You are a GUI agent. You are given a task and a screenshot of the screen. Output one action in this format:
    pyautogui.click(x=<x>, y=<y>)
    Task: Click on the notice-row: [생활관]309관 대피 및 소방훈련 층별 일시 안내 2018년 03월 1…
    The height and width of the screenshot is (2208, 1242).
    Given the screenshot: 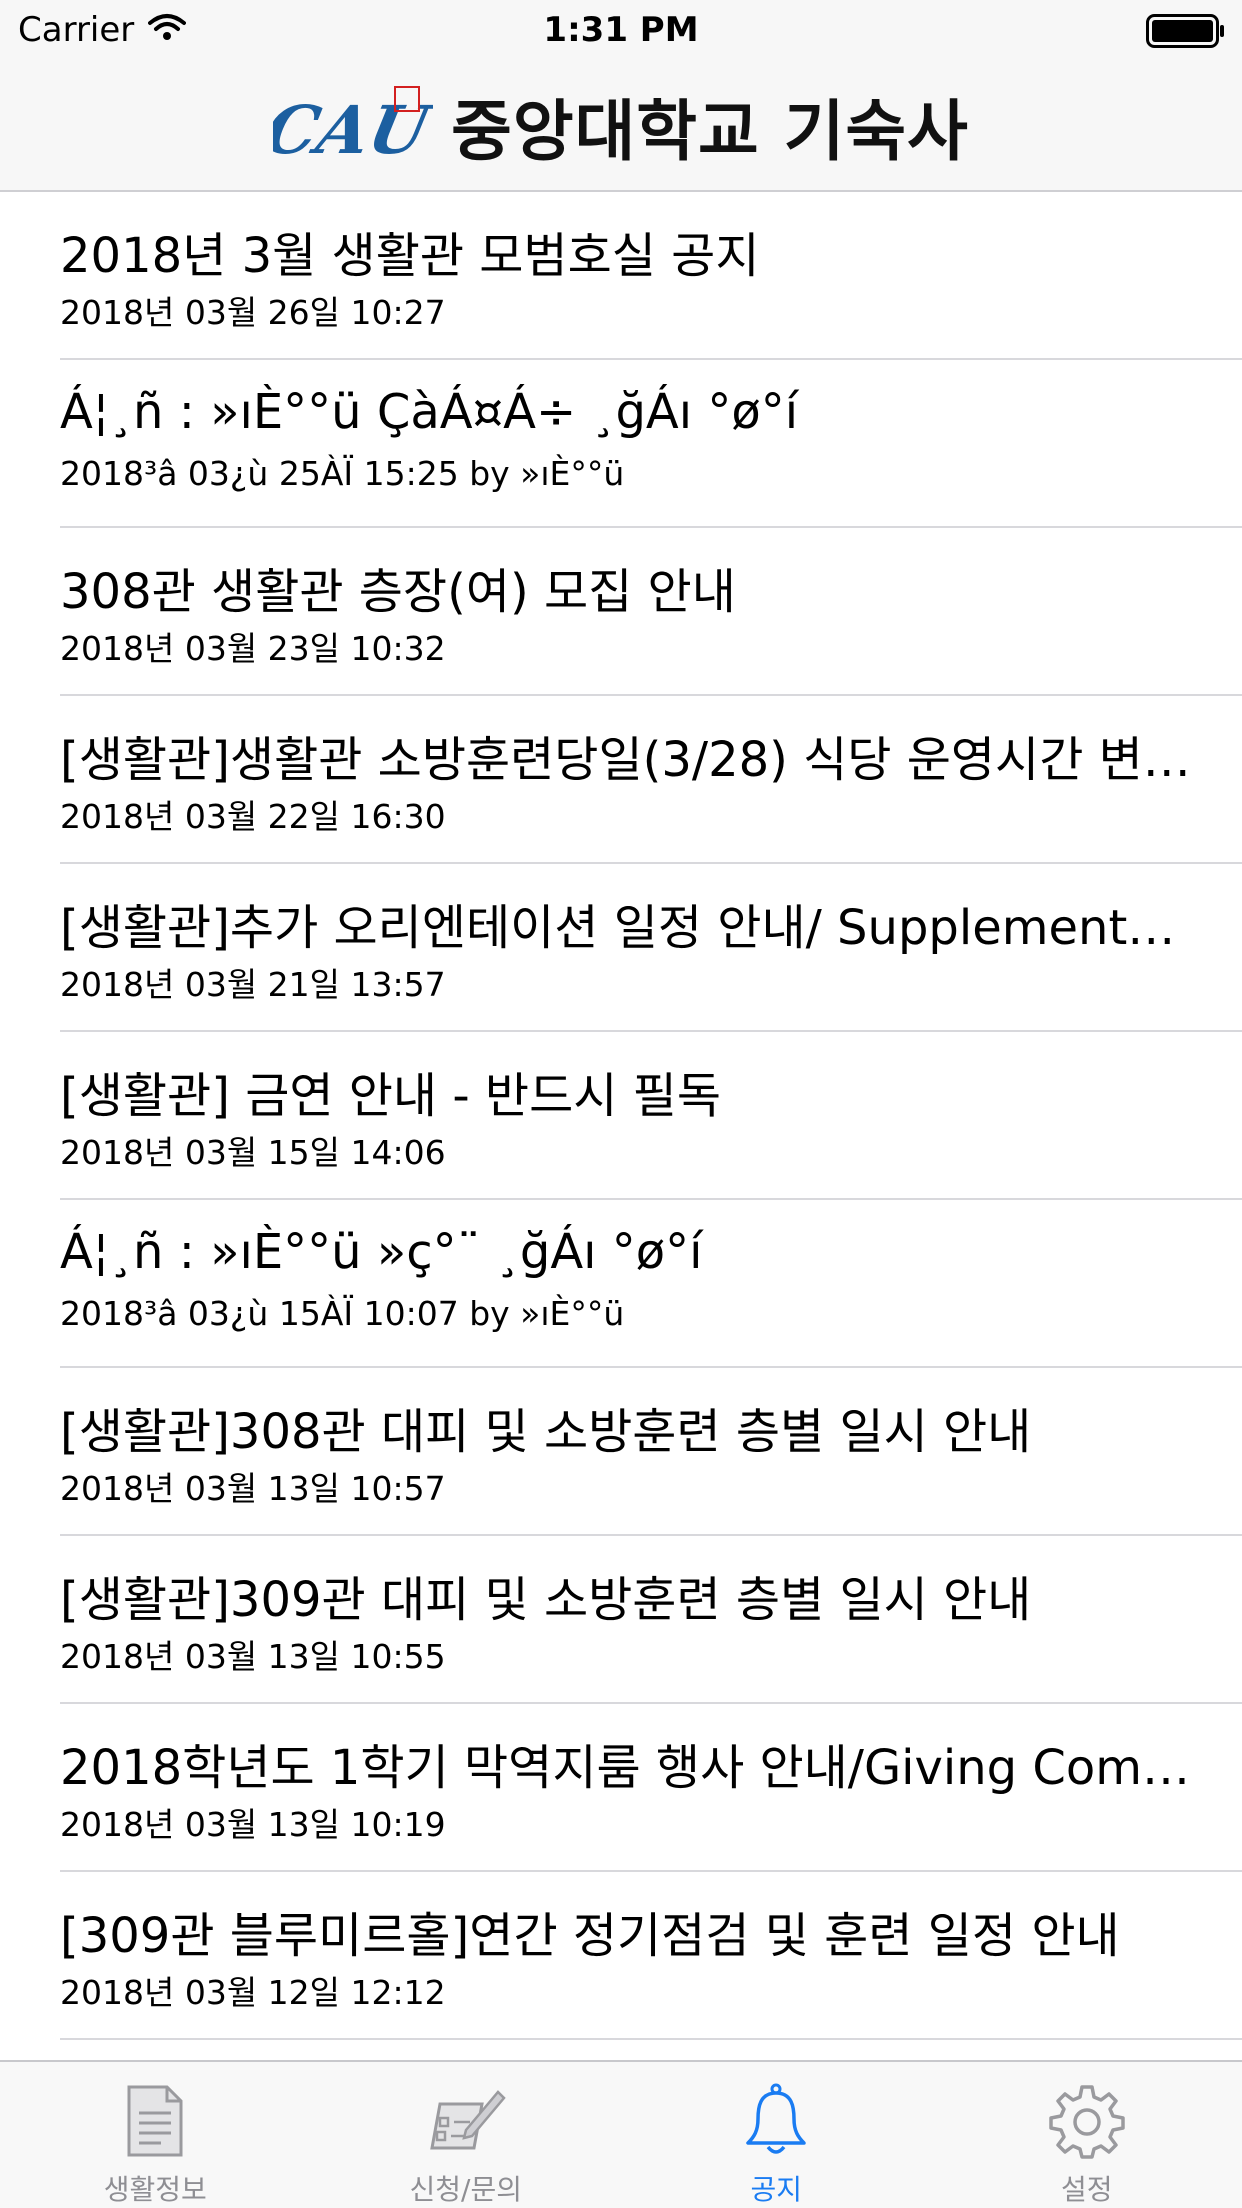 What is the action you would take?
    pyautogui.click(x=621, y=1620)
    